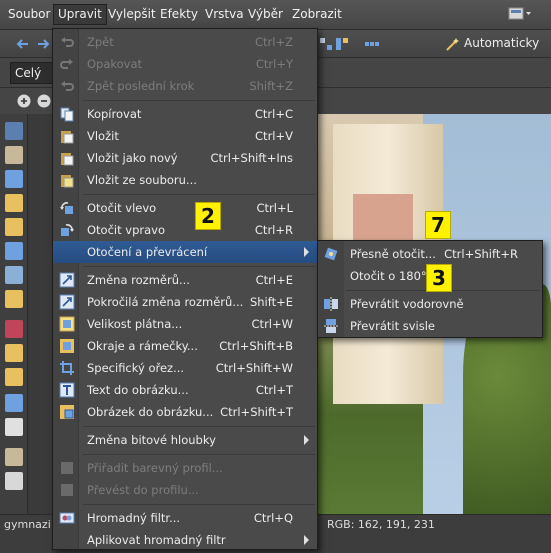  What do you see at coordinates (185, 368) in the screenshot?
I see `menu-item-specific-crop: Specifický ořez... Ctrl+Shift+W` at bounding box center [185, 368].